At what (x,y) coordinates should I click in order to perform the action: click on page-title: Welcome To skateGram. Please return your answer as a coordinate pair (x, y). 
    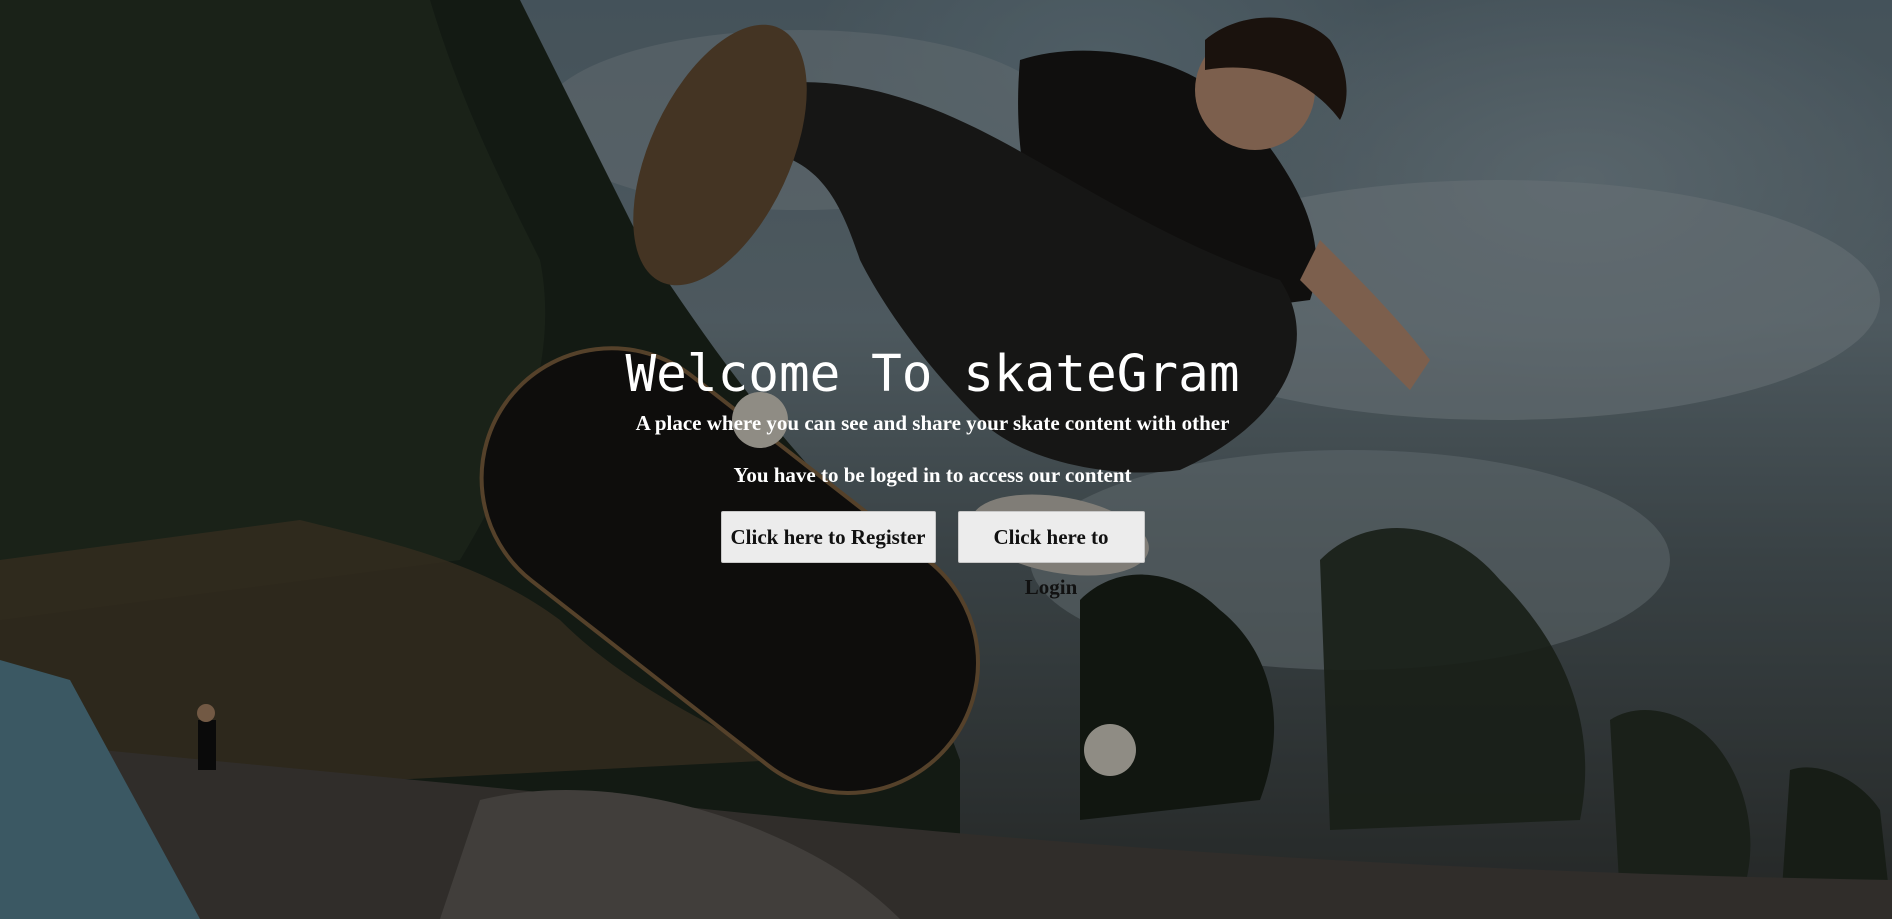
    Looking at the image, I should click on (932, 374).